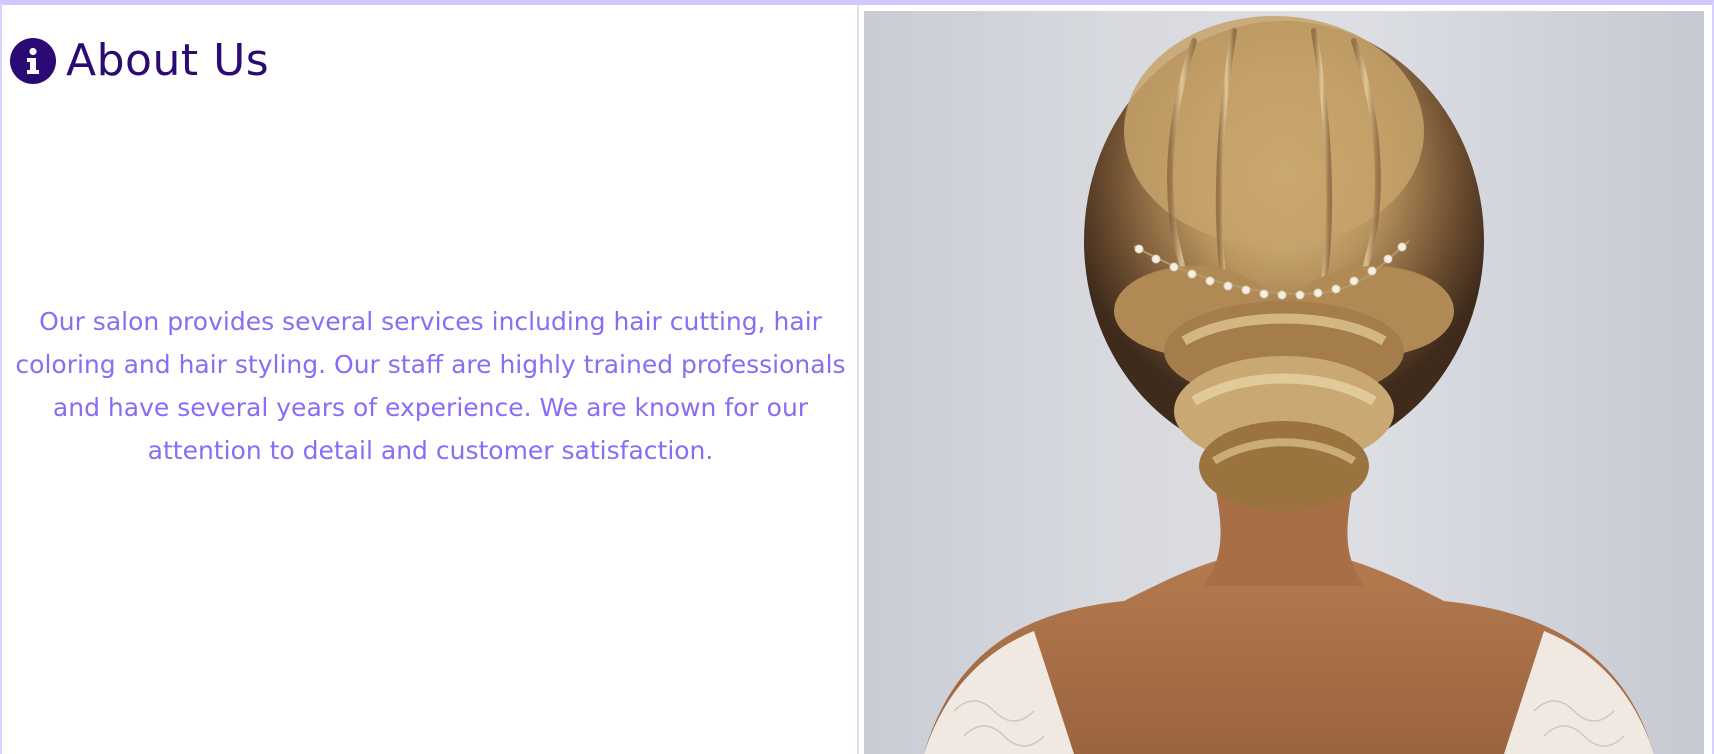 The width and height of the screenshot is (1714, 754). Describe the element at coordinates (168, 60) in the screenshot. I see `about-title: About Us` at that location.